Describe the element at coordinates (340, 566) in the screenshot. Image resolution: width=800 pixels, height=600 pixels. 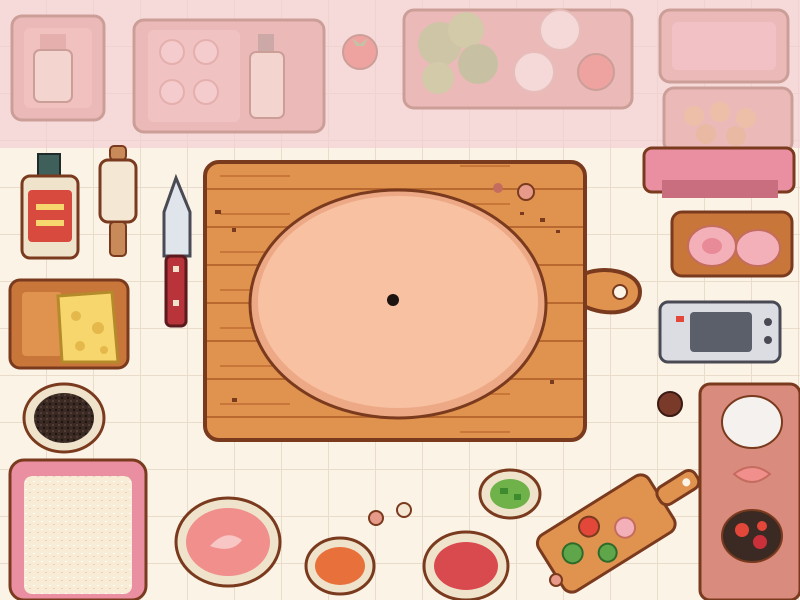
I see `orange-sauce-bowl` at that location.